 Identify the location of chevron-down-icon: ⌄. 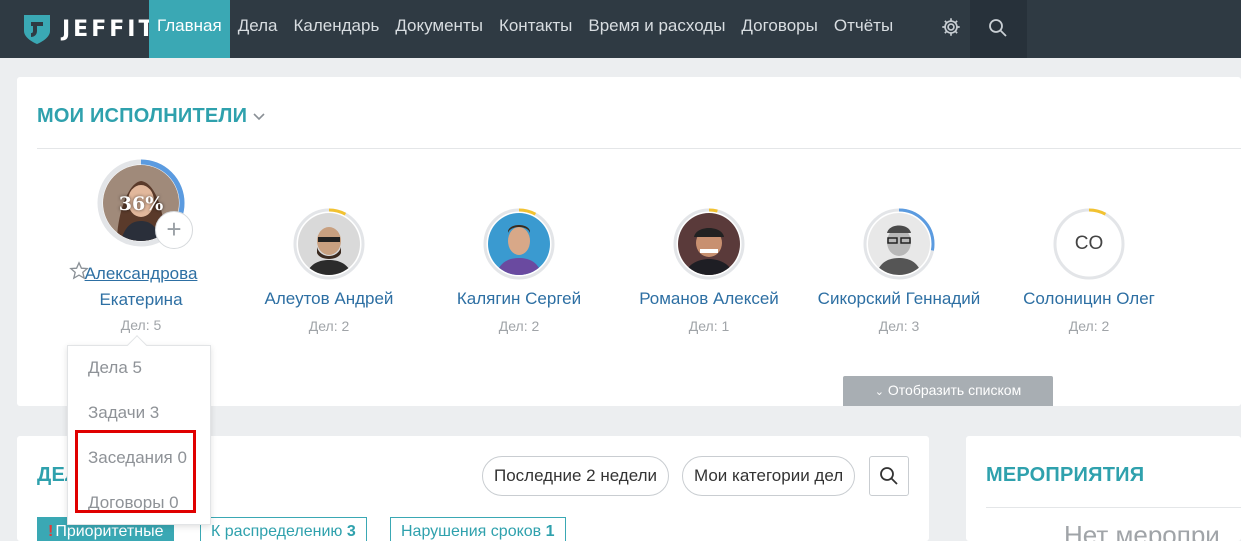
(879, 392).